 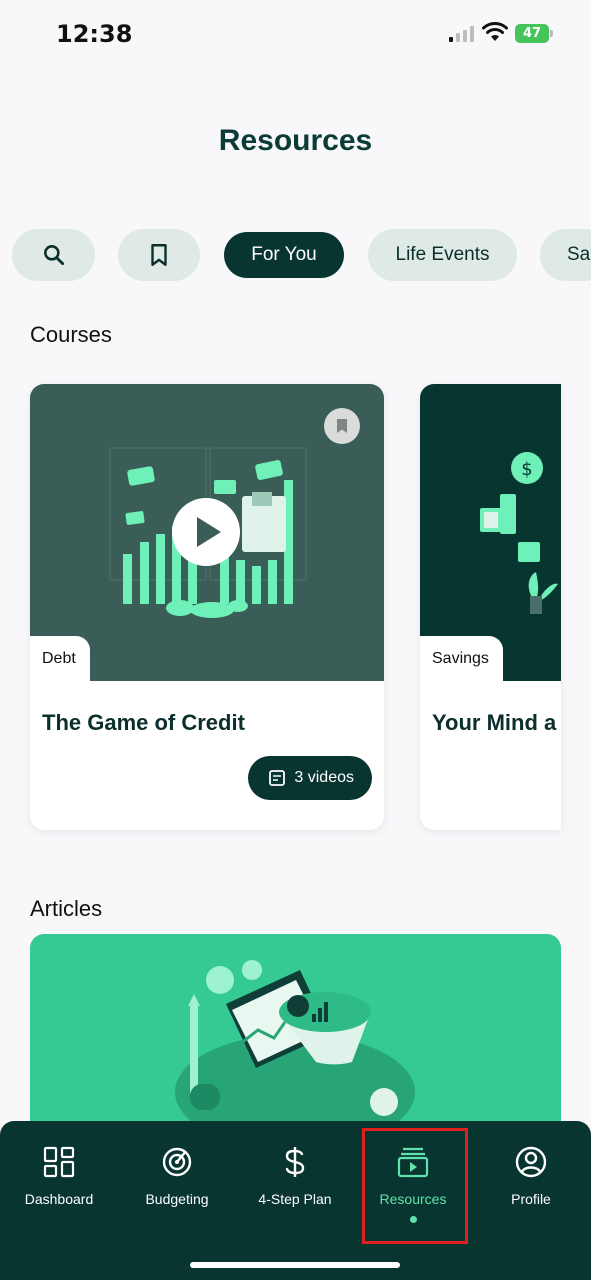 I want to click on budgeting-icon, so click(x=177, y=1162).